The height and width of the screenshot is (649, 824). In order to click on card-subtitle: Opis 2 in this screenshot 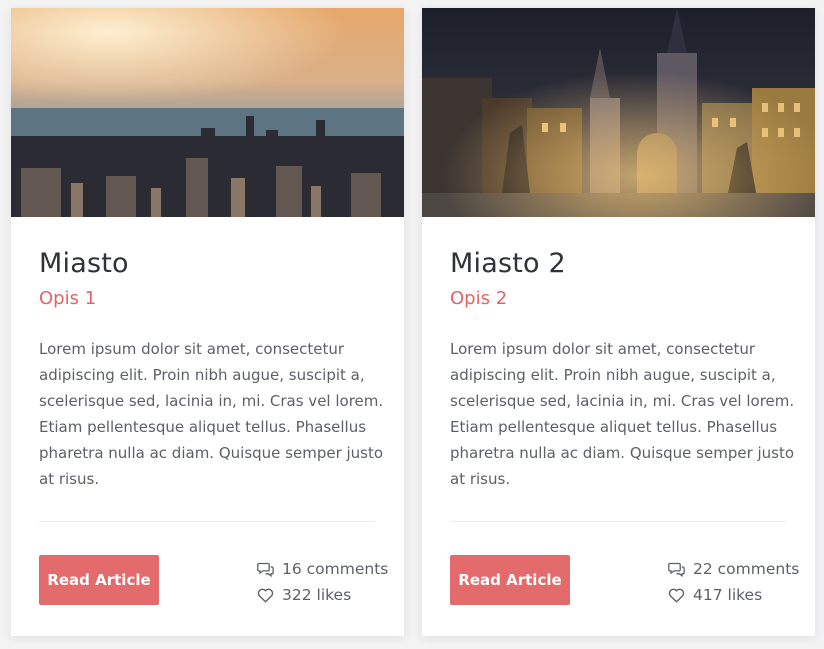, I will do `click(479, 298)`.